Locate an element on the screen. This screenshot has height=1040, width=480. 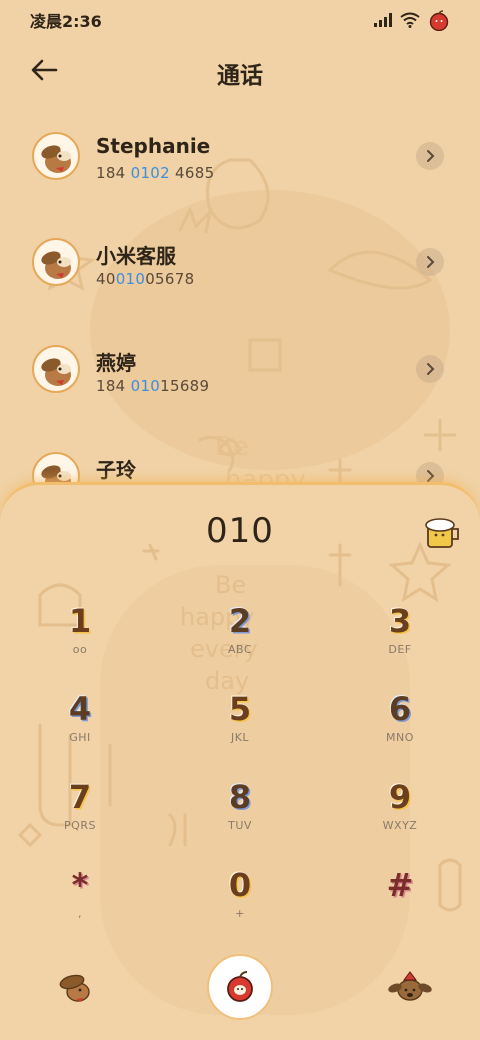
status-time: 凌晨2:36 is located at coordinates (66, 21).